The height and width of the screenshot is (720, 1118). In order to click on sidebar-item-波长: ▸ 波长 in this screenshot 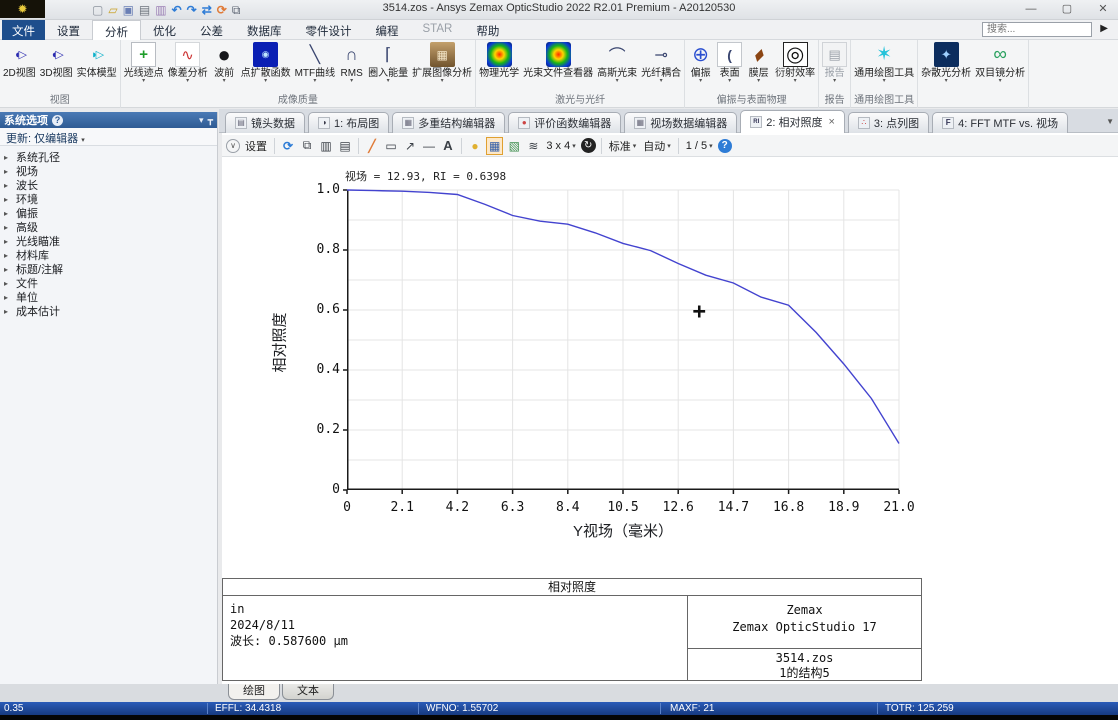, I will do `click(110, 185)`.